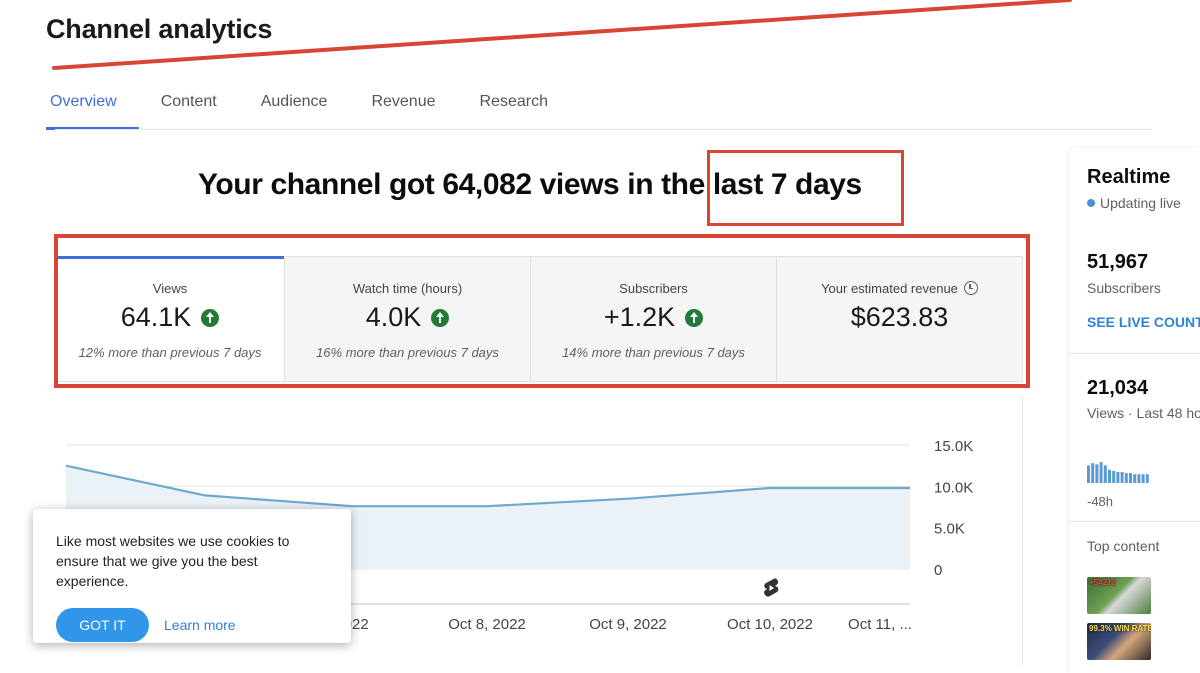  What do you see at coordinates (1124, 288) in the screenshot?
I see `realtime-subscribers-label: Subscribers` at bounding box center [1124, 288].